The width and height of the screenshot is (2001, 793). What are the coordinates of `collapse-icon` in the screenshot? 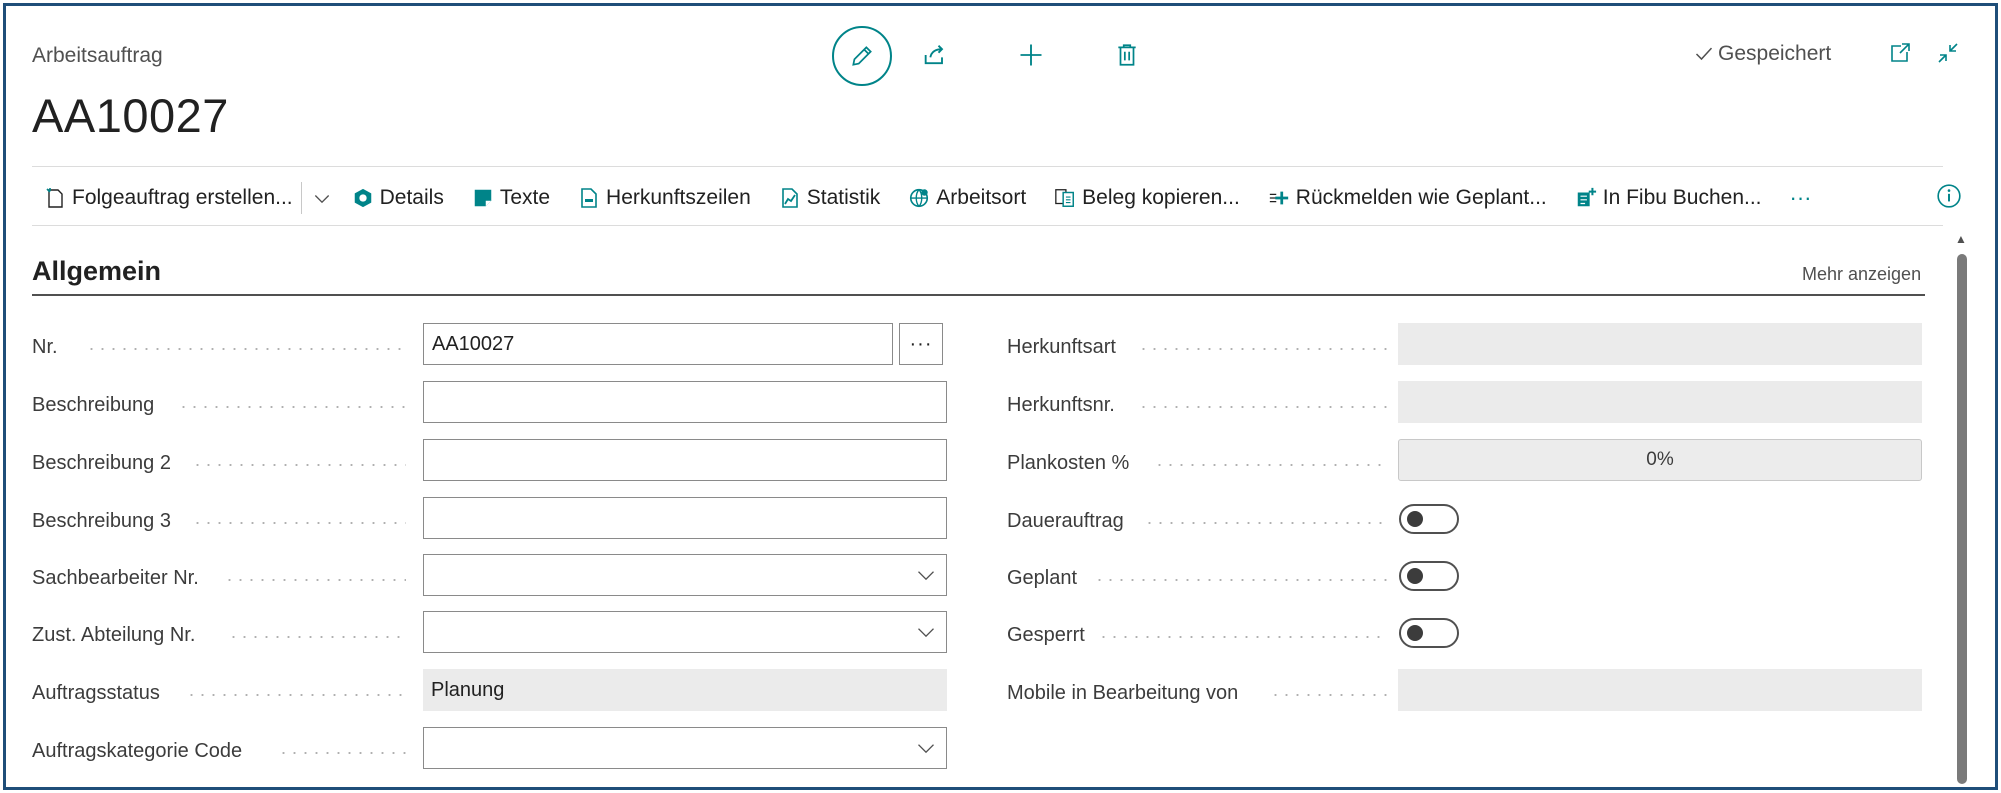 It's located at (1948, 53).